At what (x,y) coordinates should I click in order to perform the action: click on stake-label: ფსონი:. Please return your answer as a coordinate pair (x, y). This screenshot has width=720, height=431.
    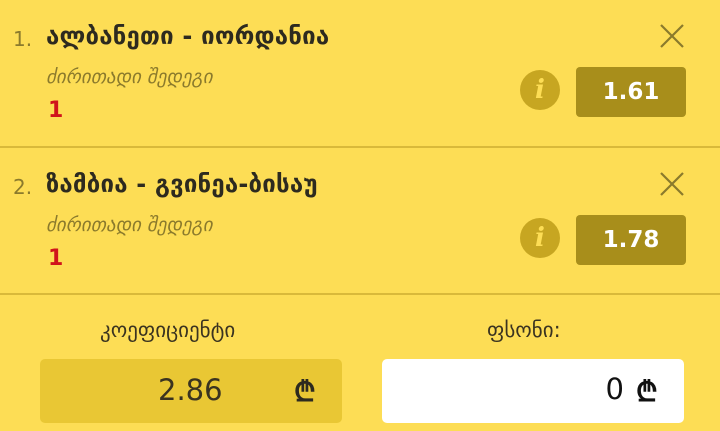
    Looking at the image, I should click on (524, 330).